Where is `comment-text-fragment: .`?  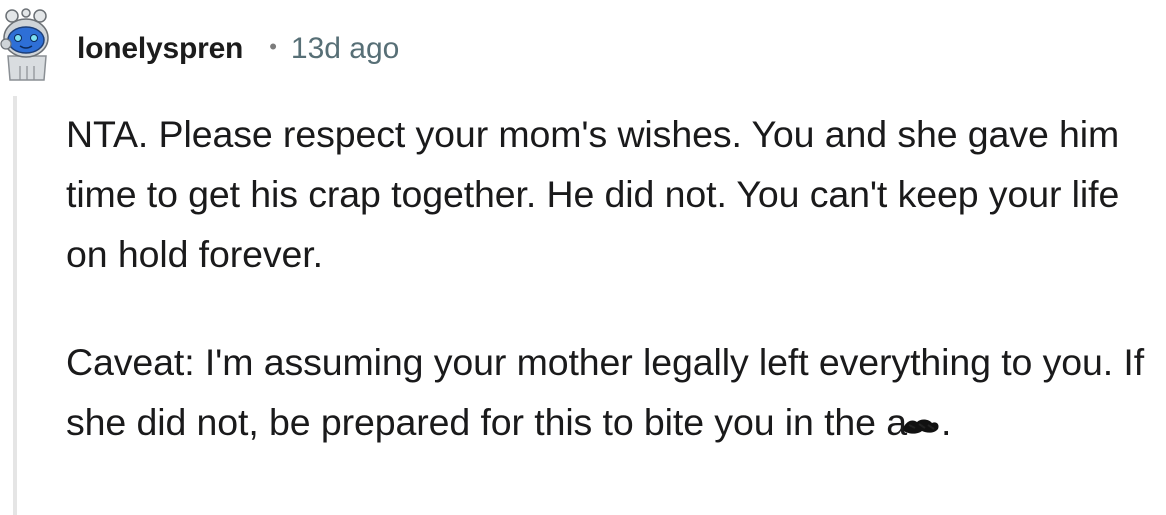 comment-text-fragment: . is located at coordinates (946, 422).